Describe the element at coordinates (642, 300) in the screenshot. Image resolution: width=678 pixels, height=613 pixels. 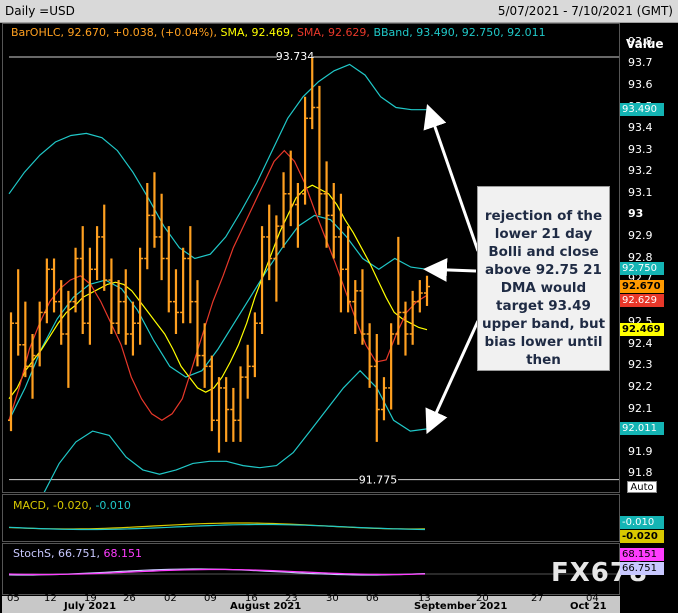
I see `value-tag: 92.629` at that location.